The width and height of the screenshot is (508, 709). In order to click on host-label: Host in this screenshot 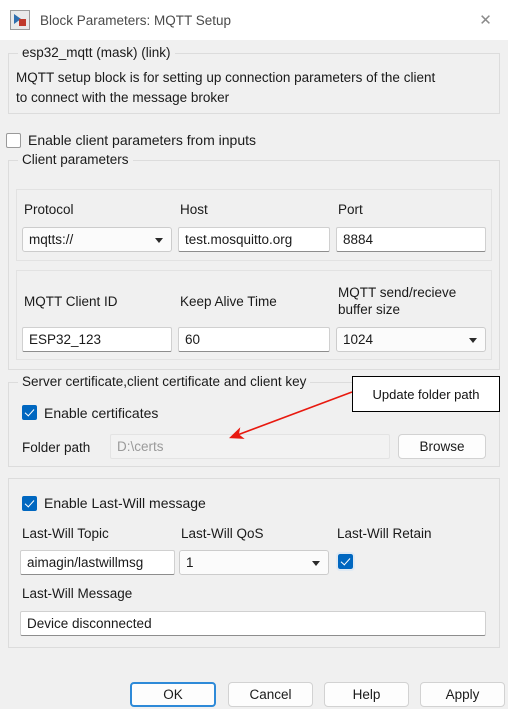, I will do `click(194, 209)`.